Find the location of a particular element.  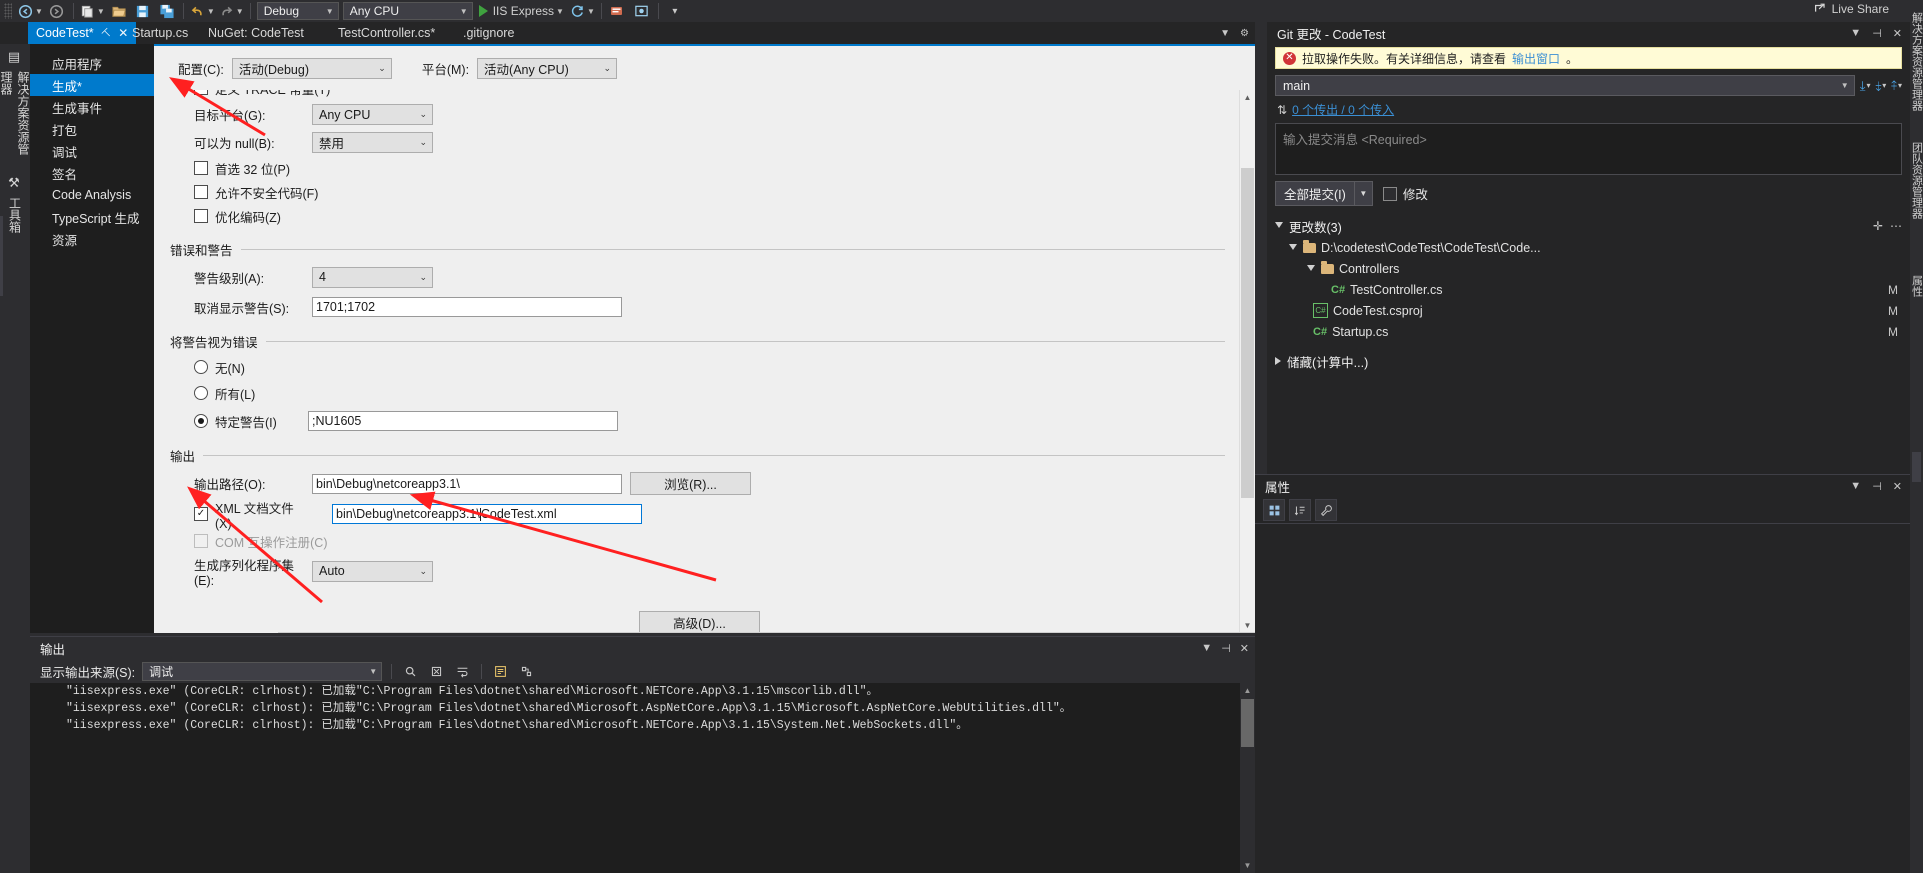

clear-all-icon is located at coordinates (436, 671).